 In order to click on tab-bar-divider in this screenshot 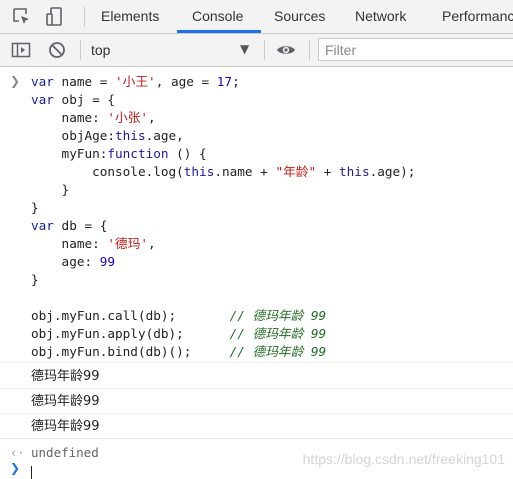, I will do `click(84, 17)`.